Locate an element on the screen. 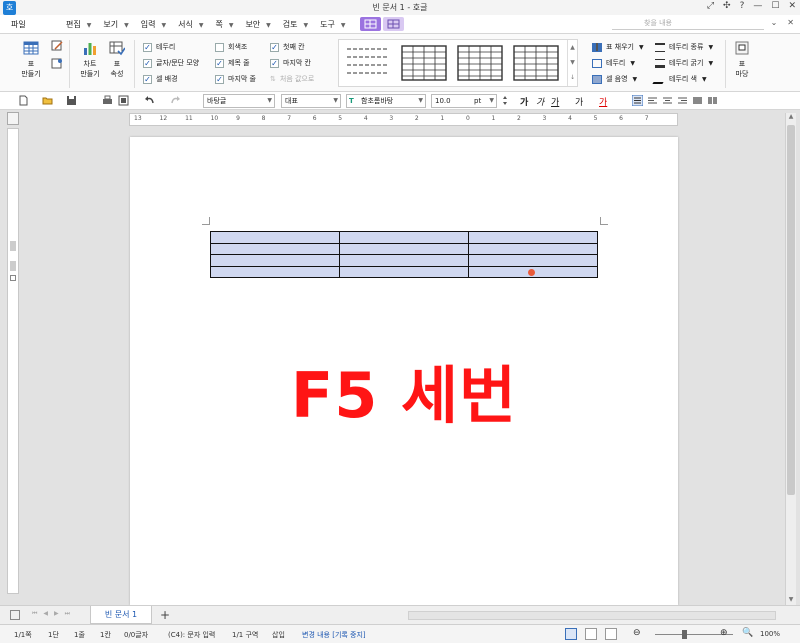  vertical-scroll-thumb is located at coordinates (791, 310).